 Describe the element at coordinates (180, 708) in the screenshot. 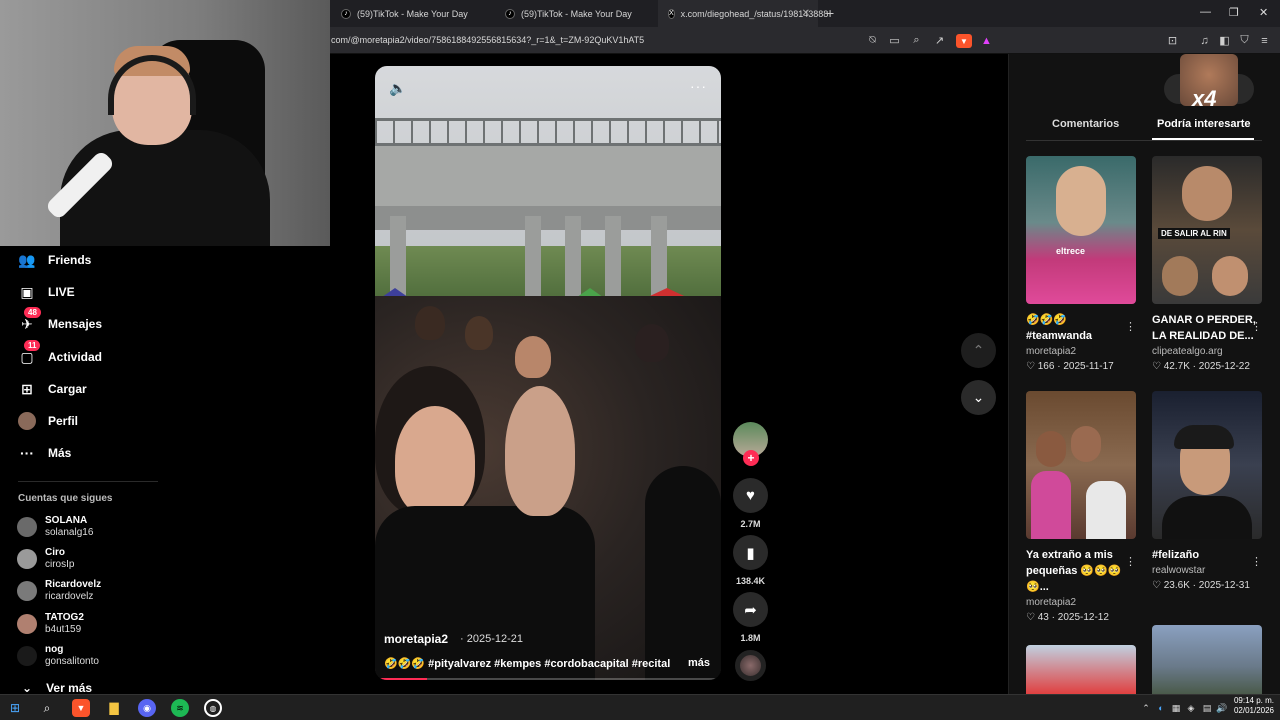

I see `spotify-icon: ≋` at that location.